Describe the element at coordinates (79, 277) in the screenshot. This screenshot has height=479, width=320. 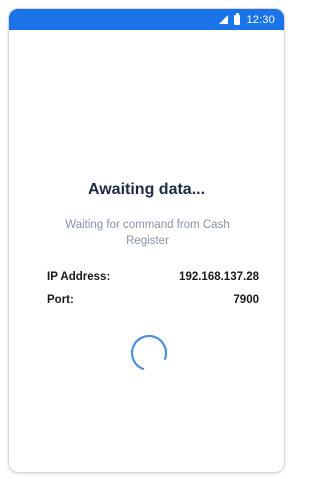
I see `ip-address-label: IP Address:` at that location.